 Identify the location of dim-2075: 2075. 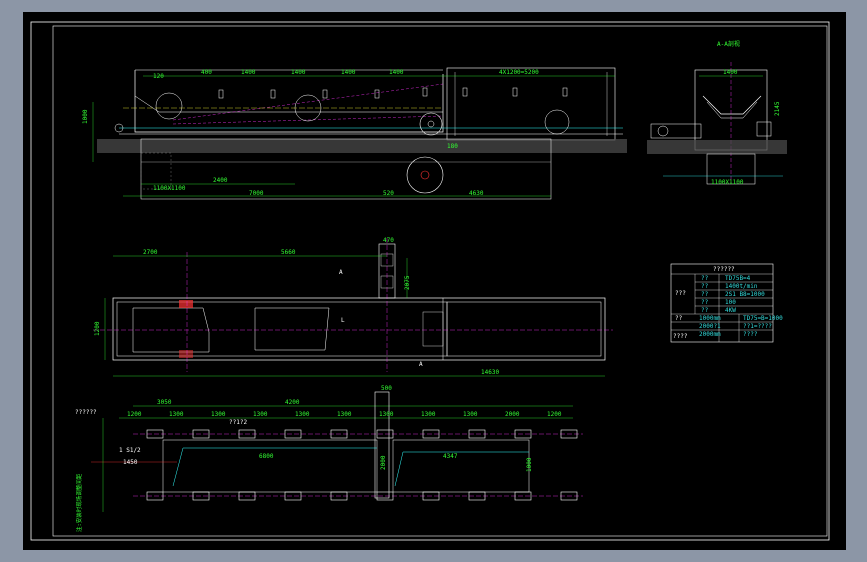
(407, 282).